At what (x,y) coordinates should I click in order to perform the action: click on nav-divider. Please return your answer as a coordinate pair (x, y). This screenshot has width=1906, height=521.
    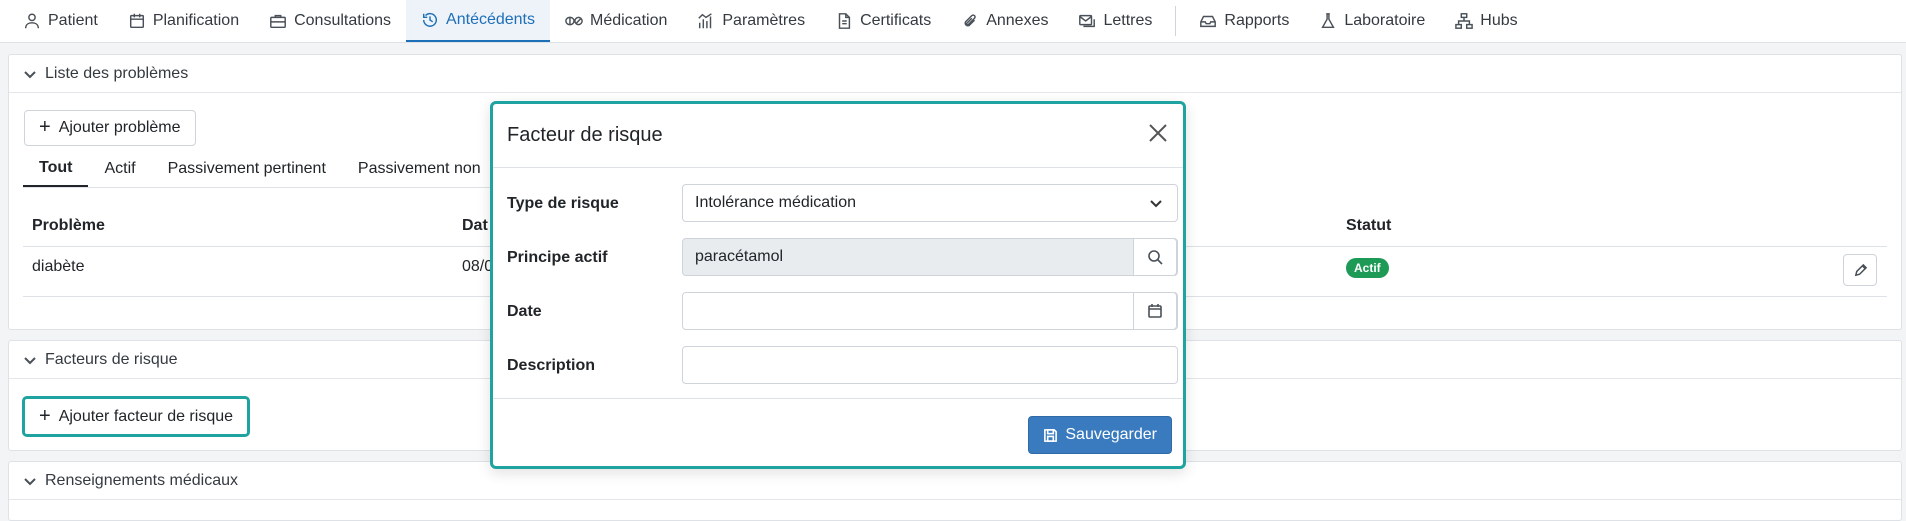
    Looking at the image, I should click on (1176, 21).